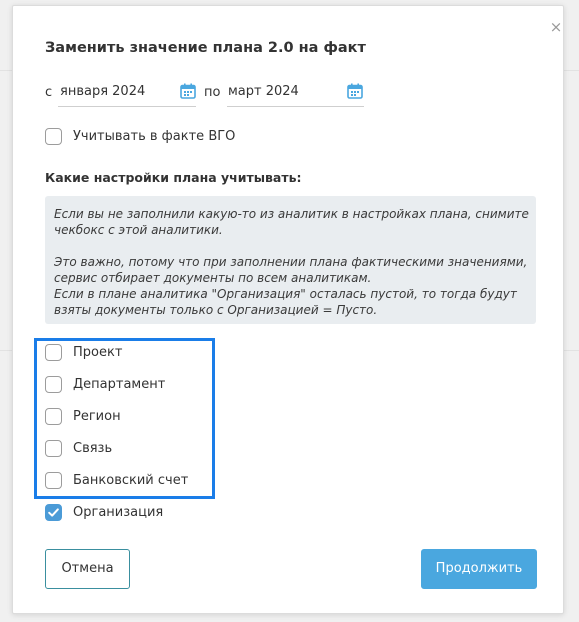  What do you see at coordinates (154, 136) in the screenshot?
I see `vgo-checkbox-label: Учитывать в факте ВГО` at bounding box center [154, 136].